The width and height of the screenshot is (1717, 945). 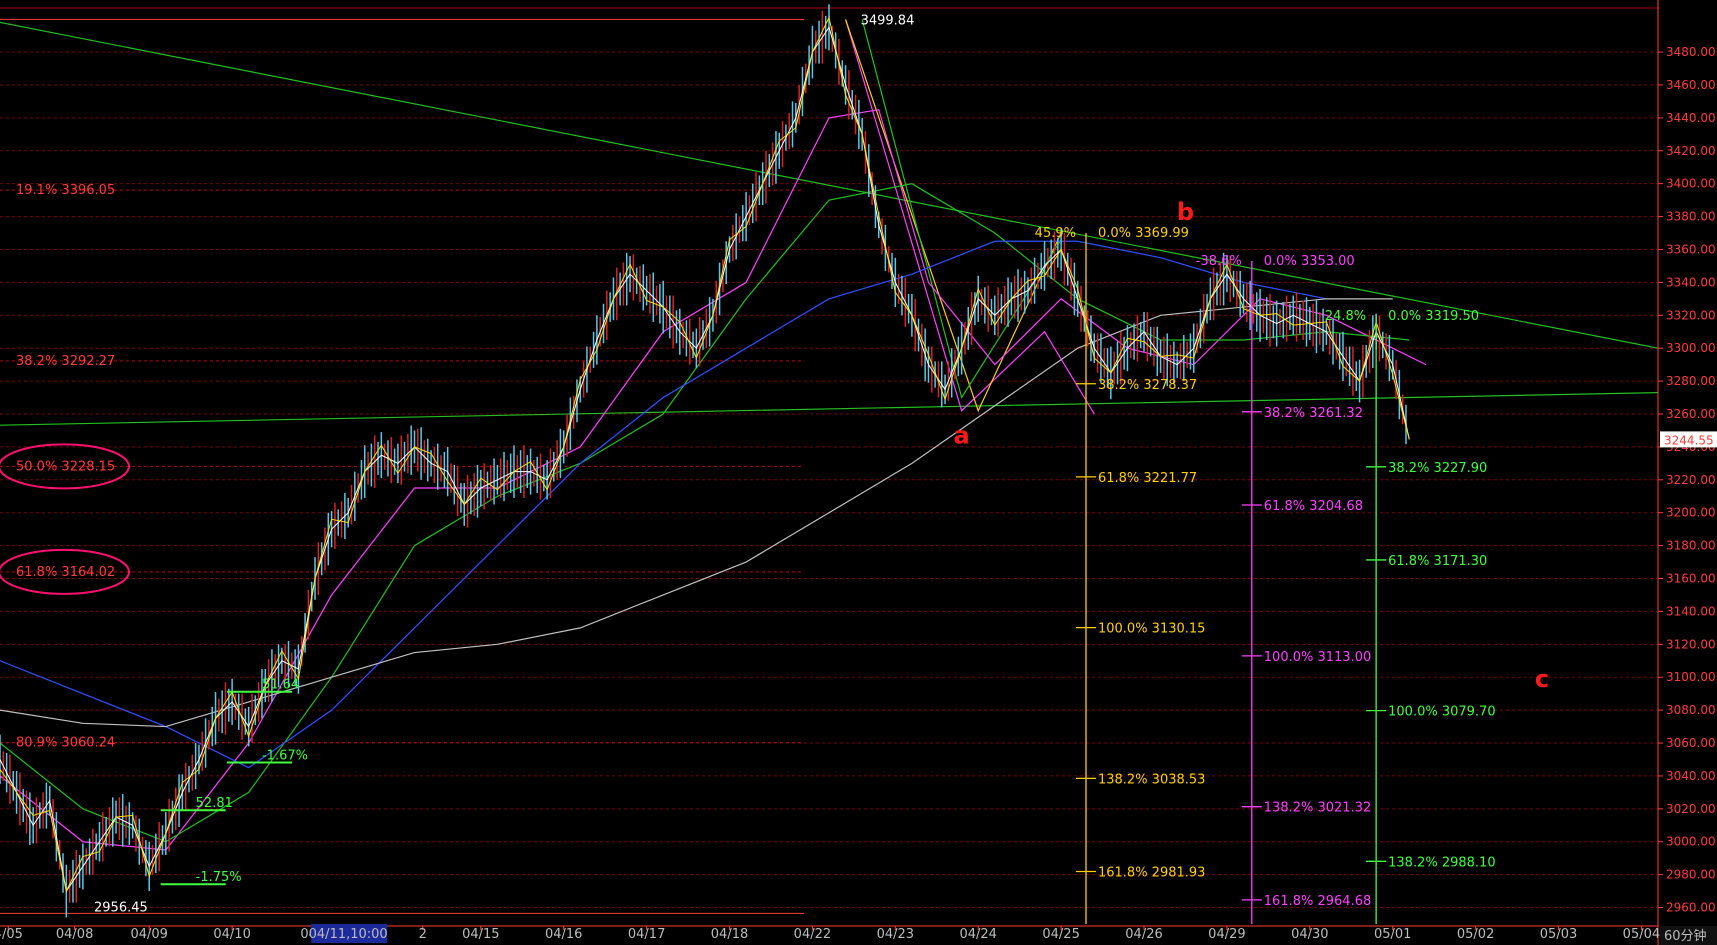 I want to click on fib-magenta-top-label: 0.0% 3353.00, so click(x=1309, y=261).